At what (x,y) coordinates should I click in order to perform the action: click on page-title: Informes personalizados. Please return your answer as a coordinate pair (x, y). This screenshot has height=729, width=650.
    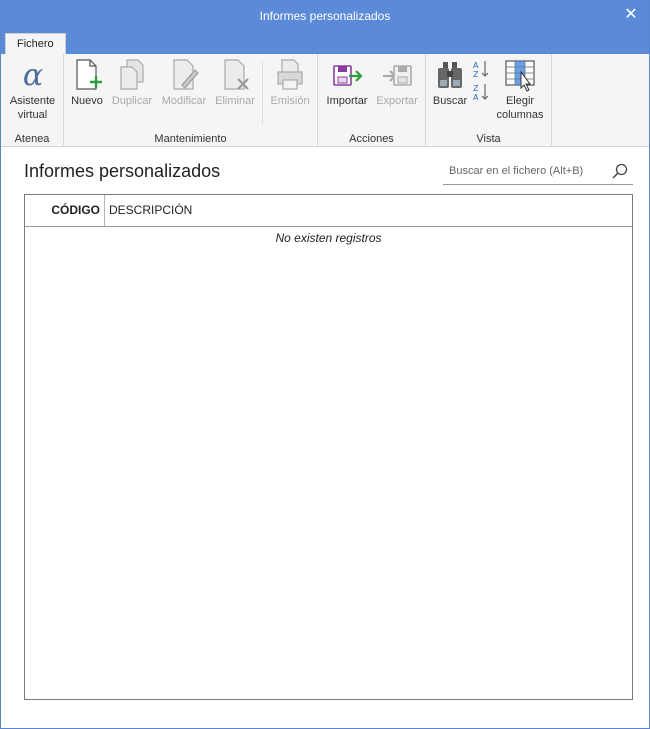
    Looking at the image, I should click on (122, 171).